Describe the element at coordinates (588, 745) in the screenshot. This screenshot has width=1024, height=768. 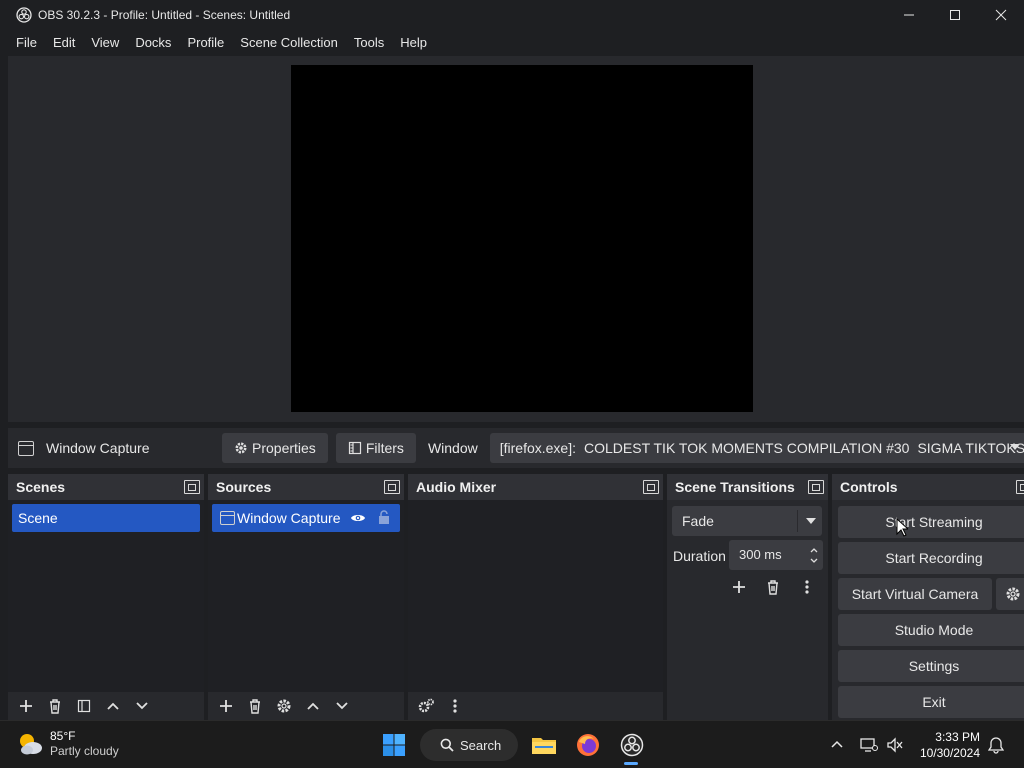
I see `firefox-button` at that location.